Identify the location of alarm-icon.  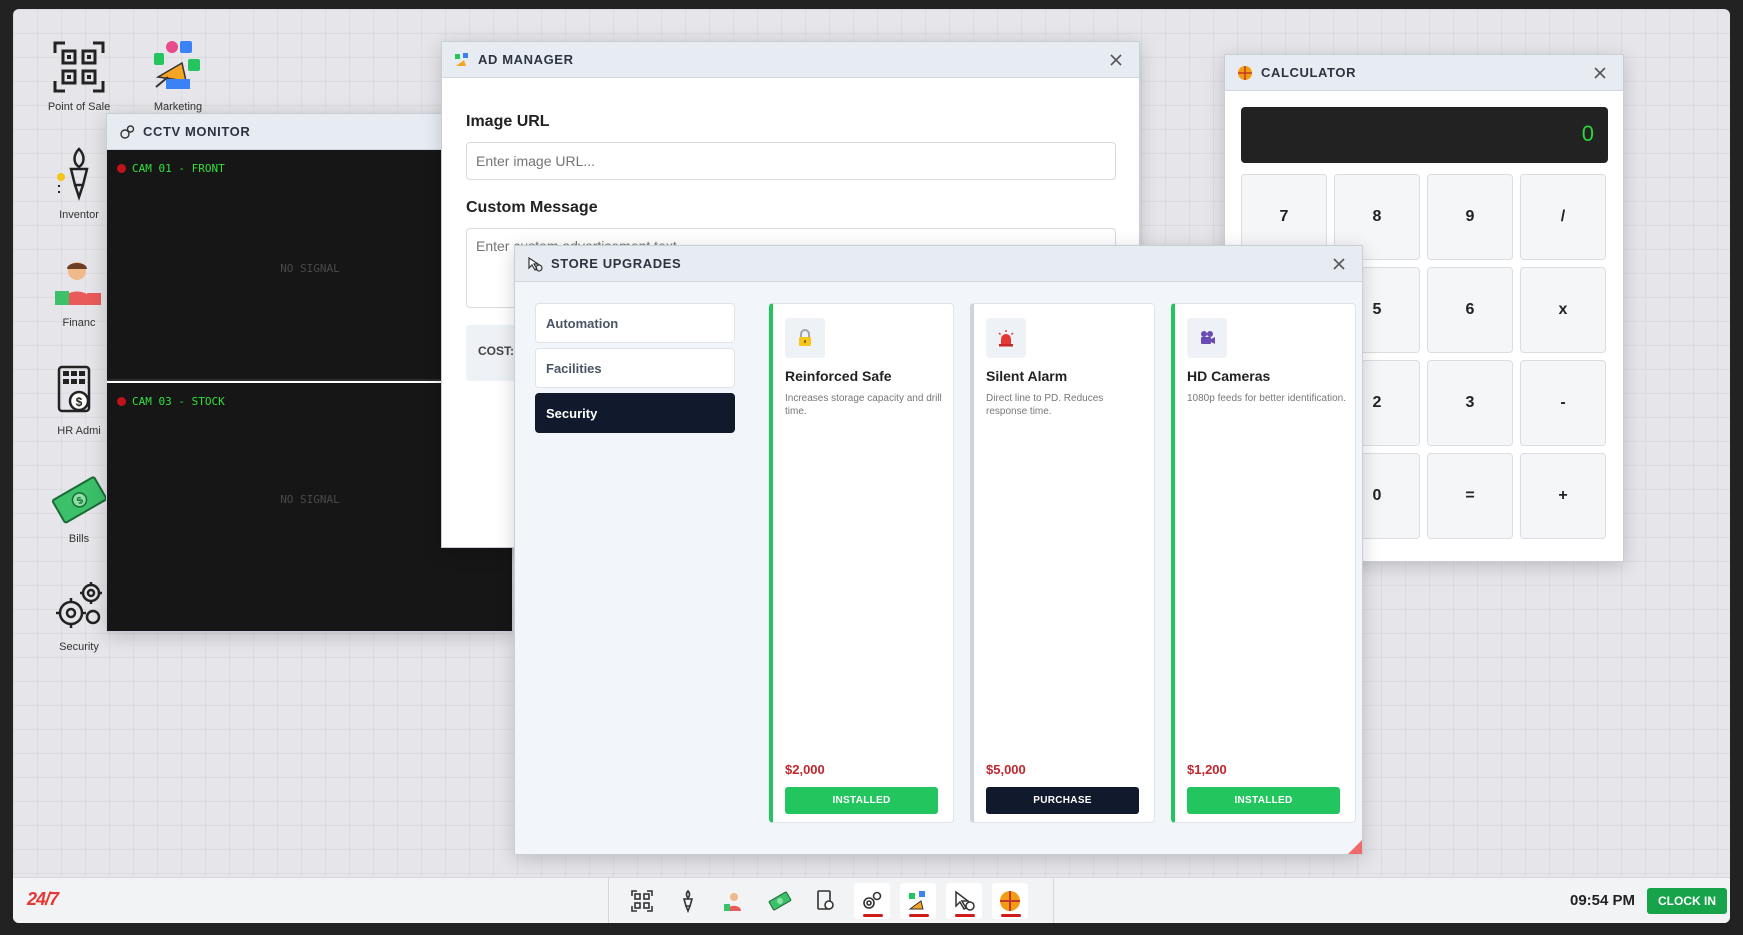
(1006, 338).